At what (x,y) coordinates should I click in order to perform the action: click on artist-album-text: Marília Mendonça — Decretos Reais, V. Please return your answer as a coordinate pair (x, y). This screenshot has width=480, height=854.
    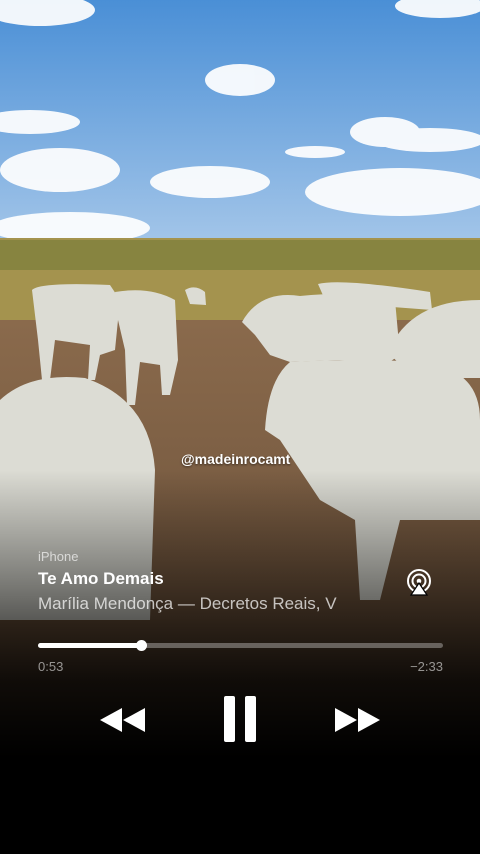
    Looking at the image, I should click on (187, 603).